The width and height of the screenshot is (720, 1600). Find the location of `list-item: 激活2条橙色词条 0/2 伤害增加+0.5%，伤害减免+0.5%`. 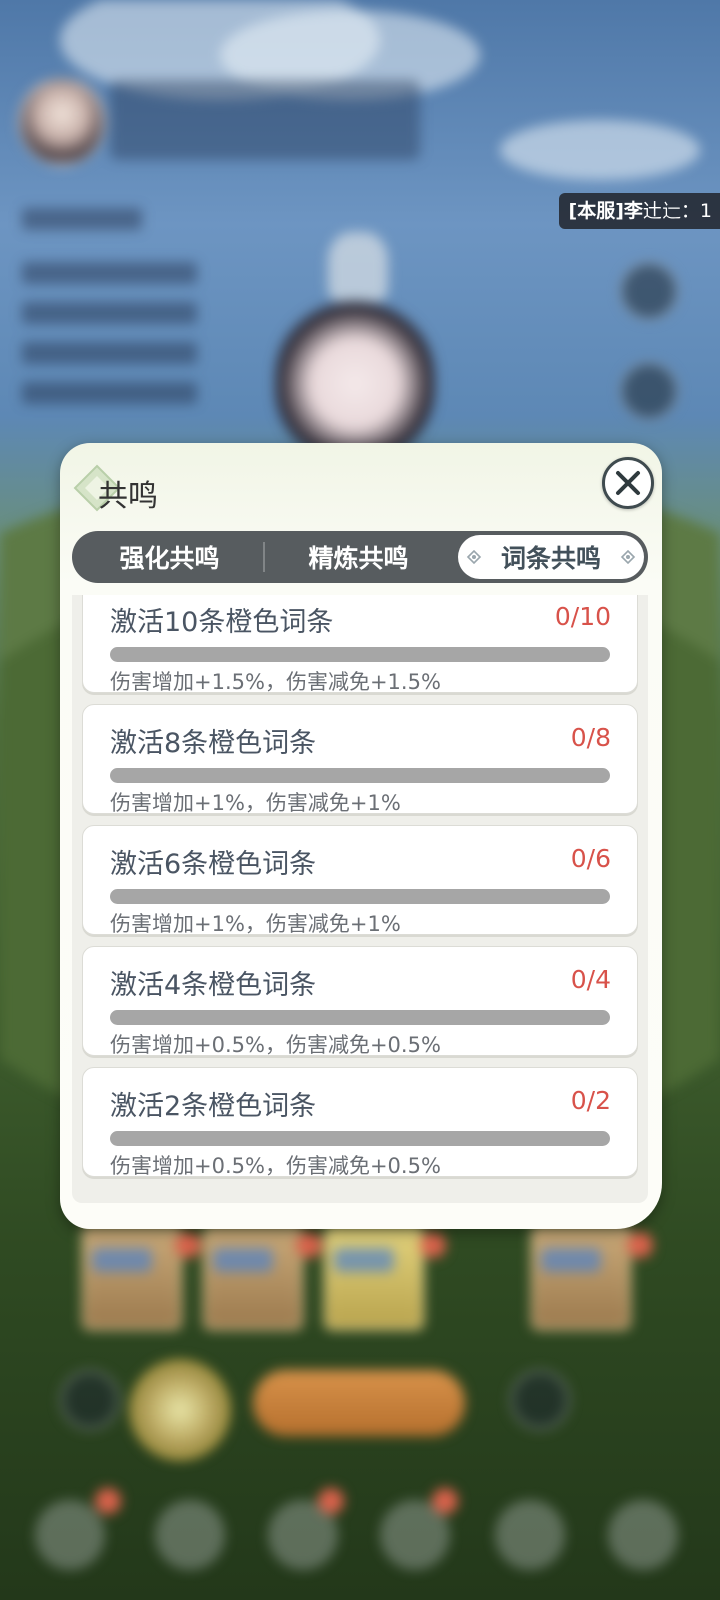

list-item: 激活2条橙色词条 0/2 伤害增加+0.5%，伤害减免+0.5% is located at coordinates (360, 1122).